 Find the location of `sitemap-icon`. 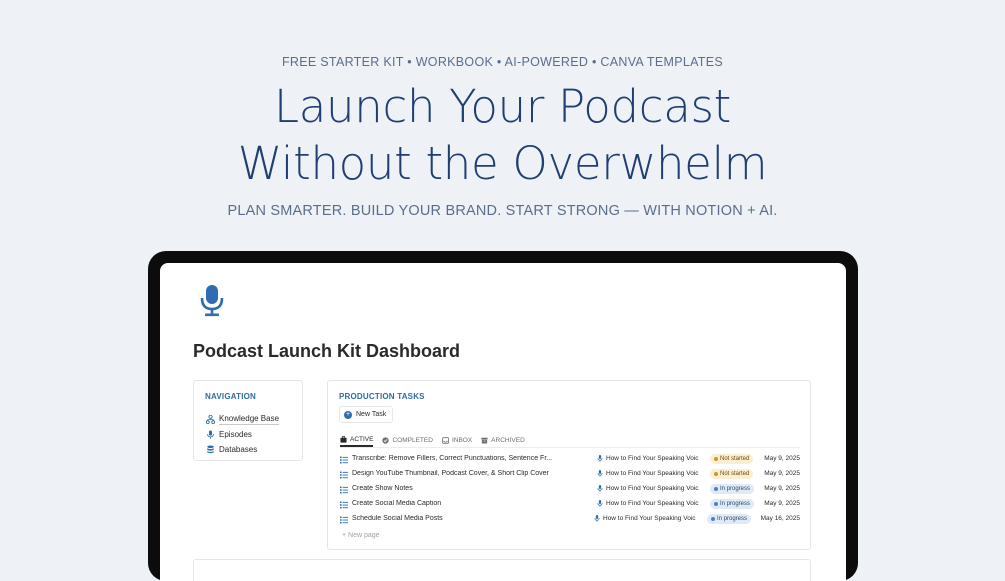

sitemap-icon is located at coordinates (210, 419).